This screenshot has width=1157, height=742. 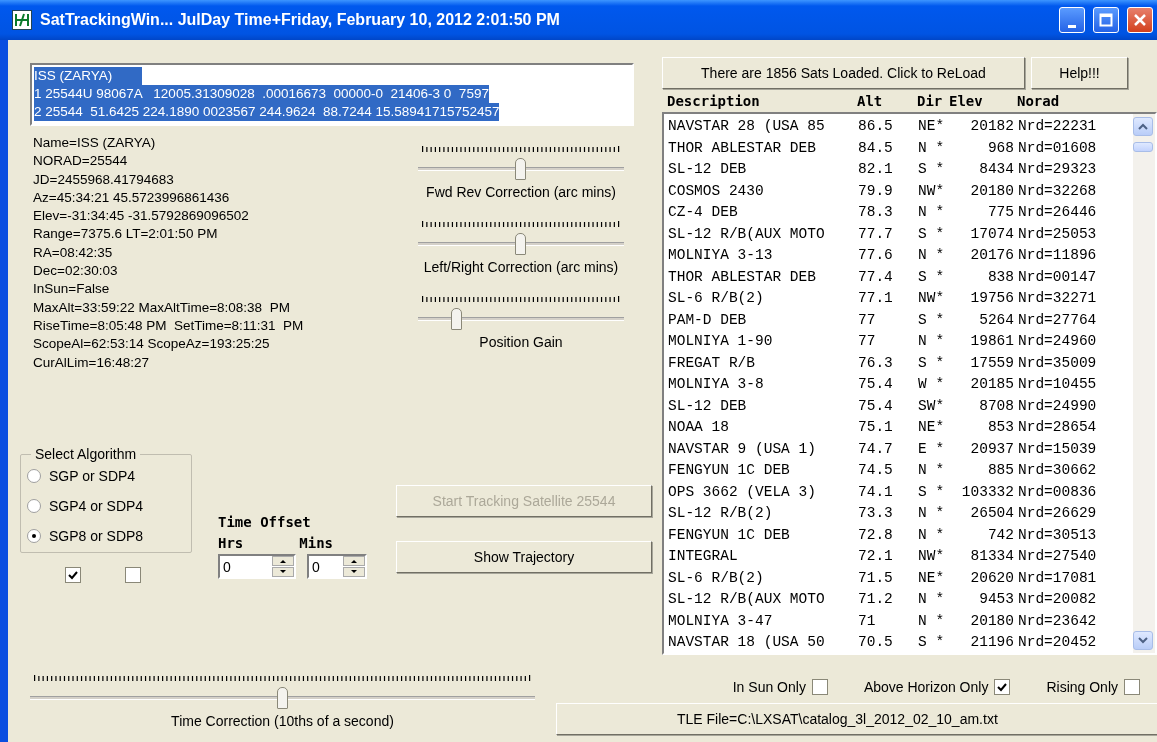 What do you see at coordinates (1058, 642) in the screenshot?
I see `list-cell-text: Nrd=20452` at bounding box center [1058, 642].